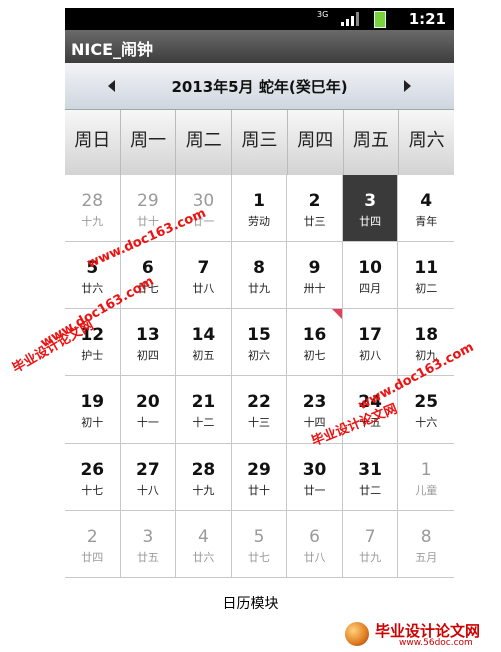 The width and height of the screenshot is (501, 652). What do you see at coordinates (92, 423) in the screenshot?
I see `lunar-date: 初十` at bounding box center [92, 423].